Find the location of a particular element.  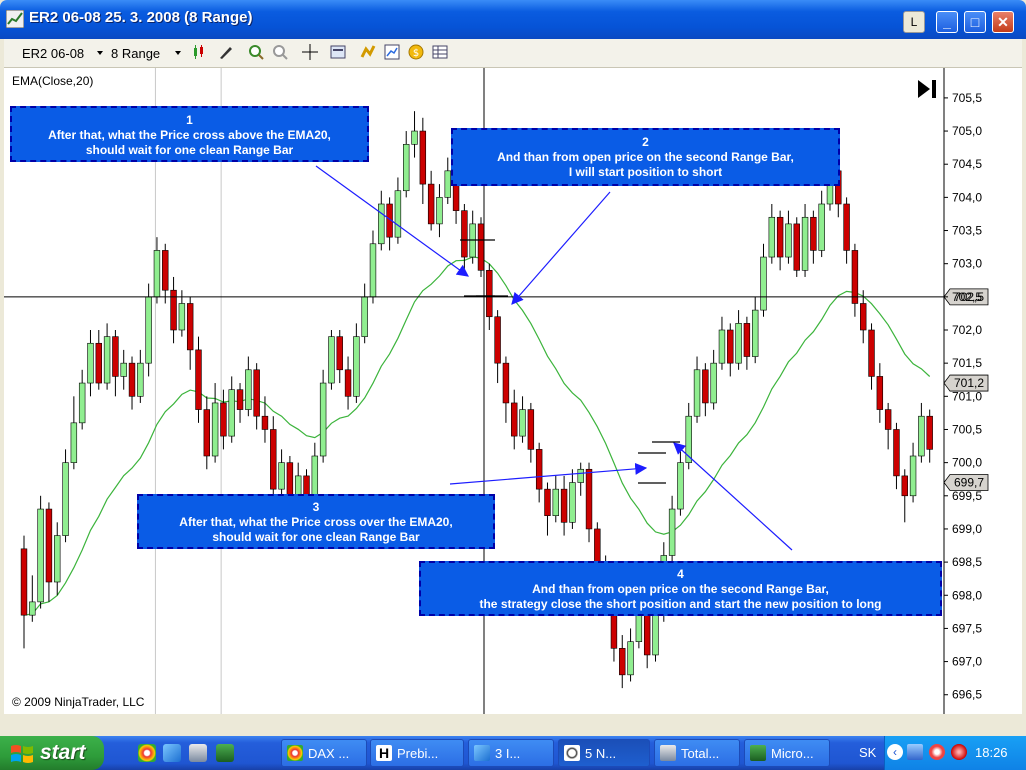

ninjatrader-icon is located at coordinates (572, 753).